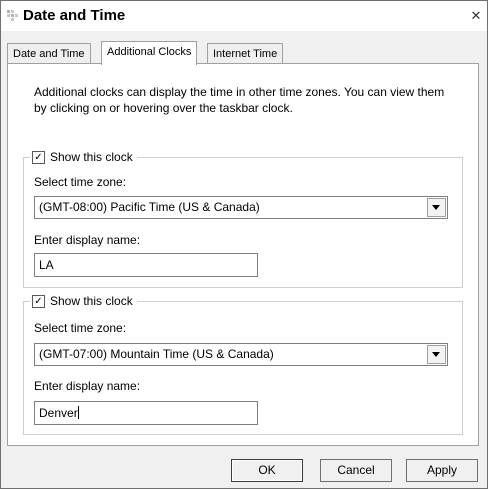 The width and height of the screenshot is (488, 489). I want to click on show-clock-1: ✓ Show this clock, so click(83, 157).